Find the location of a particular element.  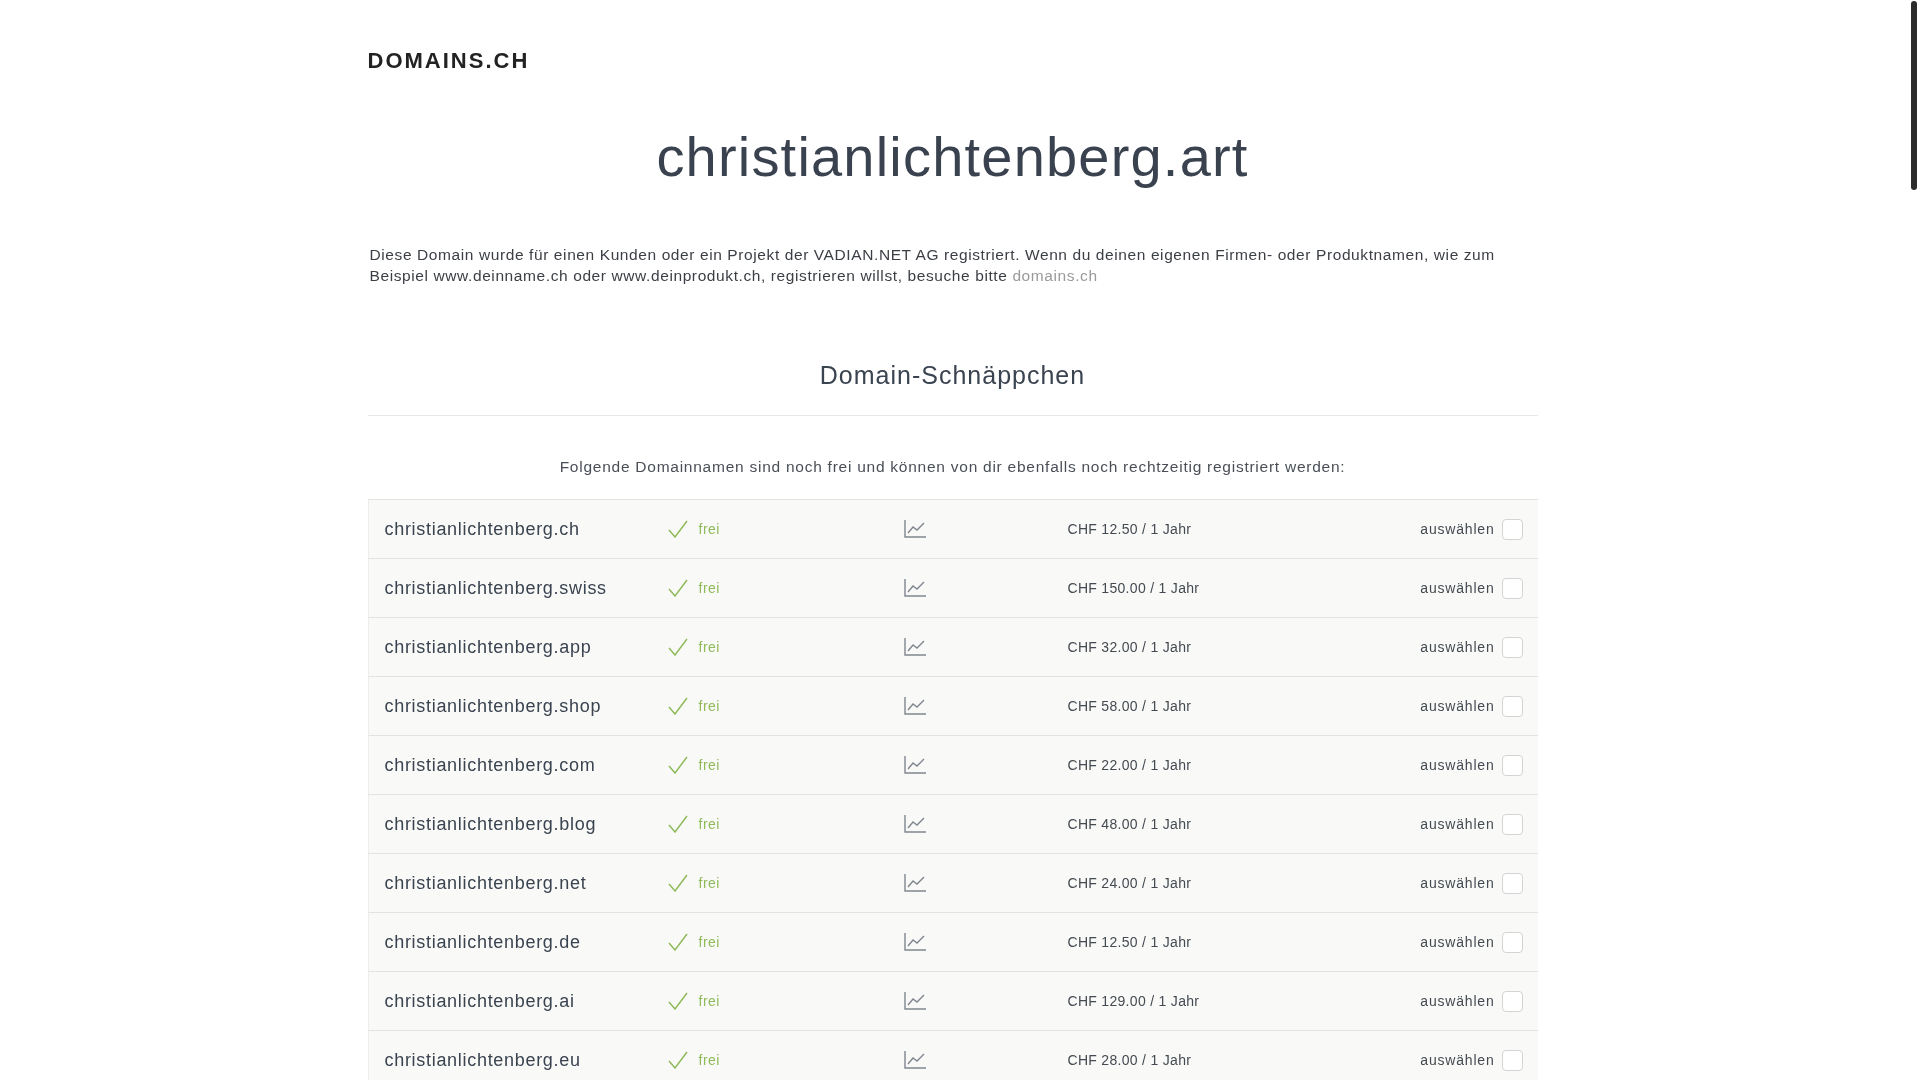

price-text: CHF 129.00 / 1 Jahr is located at coordinates (1133, 1001).